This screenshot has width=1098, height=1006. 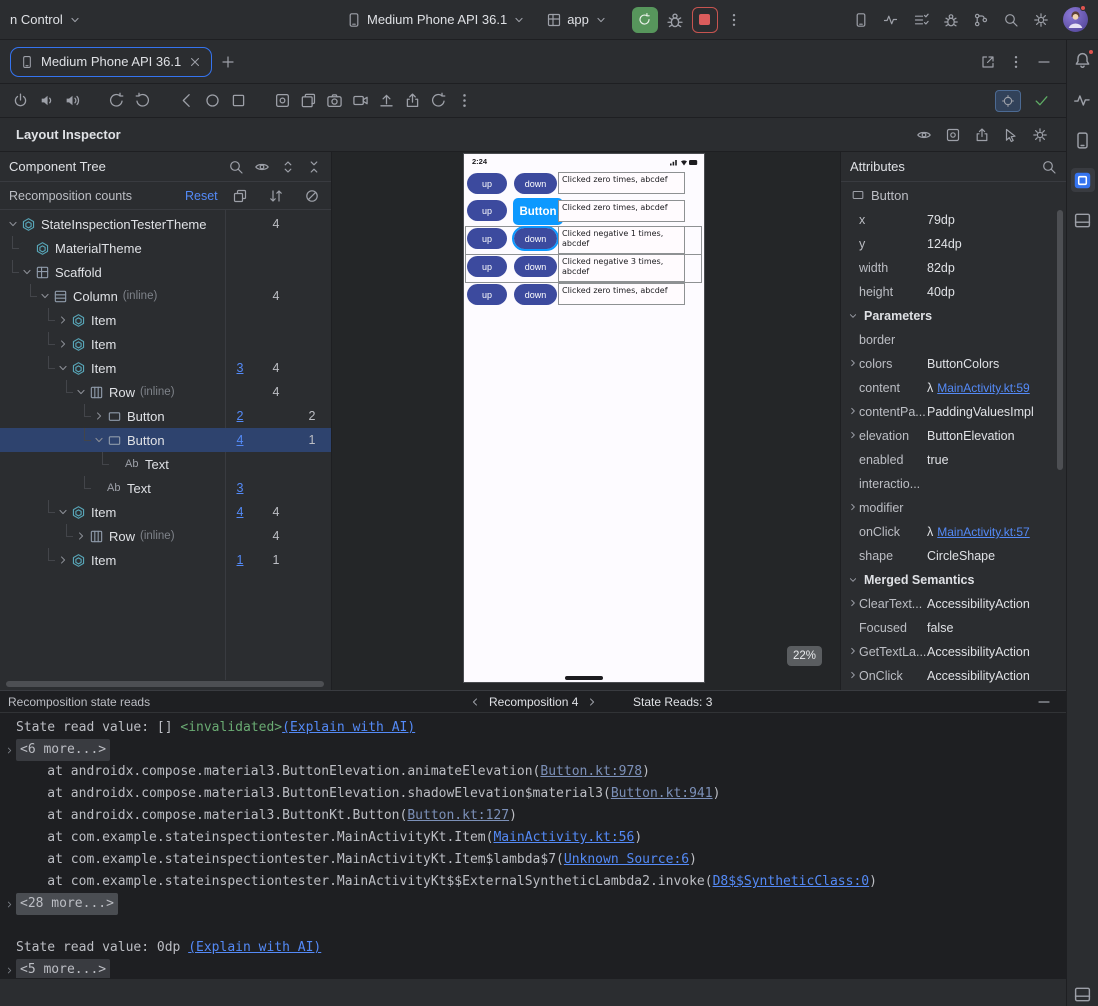 What do you see at coordinates (142, 100) in the screenshot?
I see `rotate-right-icon` at bounding box center [142, 100].